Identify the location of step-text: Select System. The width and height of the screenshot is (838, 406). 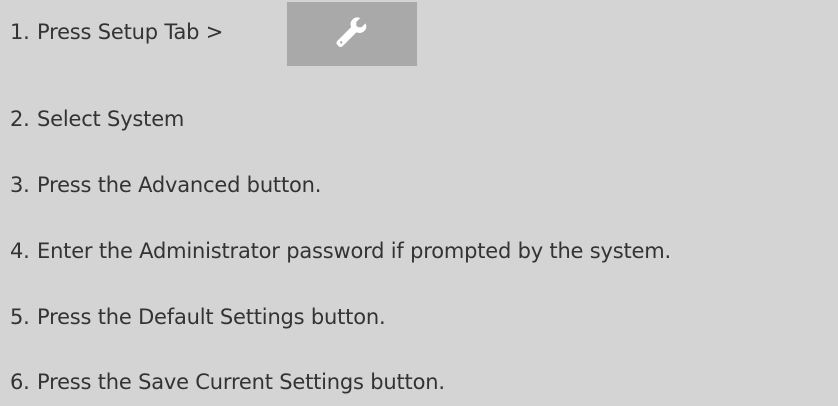
(111, 119).